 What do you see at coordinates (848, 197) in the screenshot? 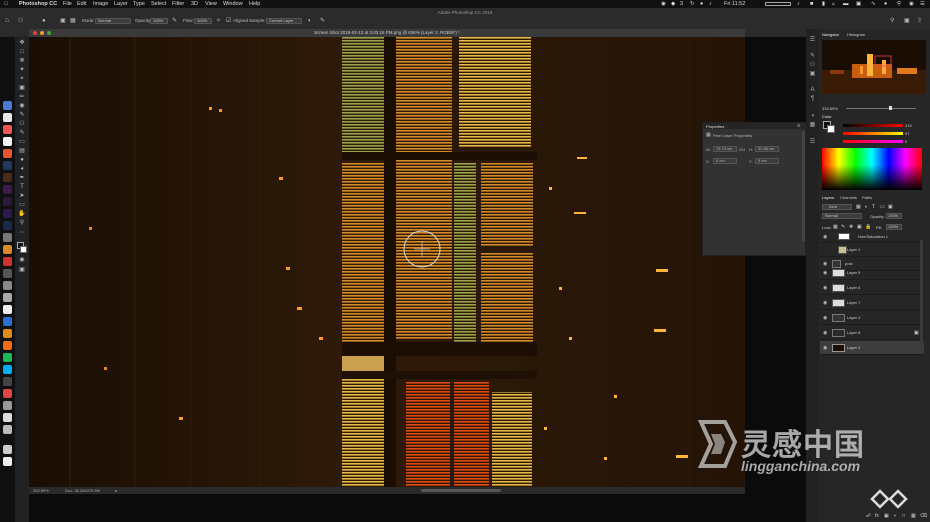
I see `channels-tab: Channels` at bounding box center [848, 197].